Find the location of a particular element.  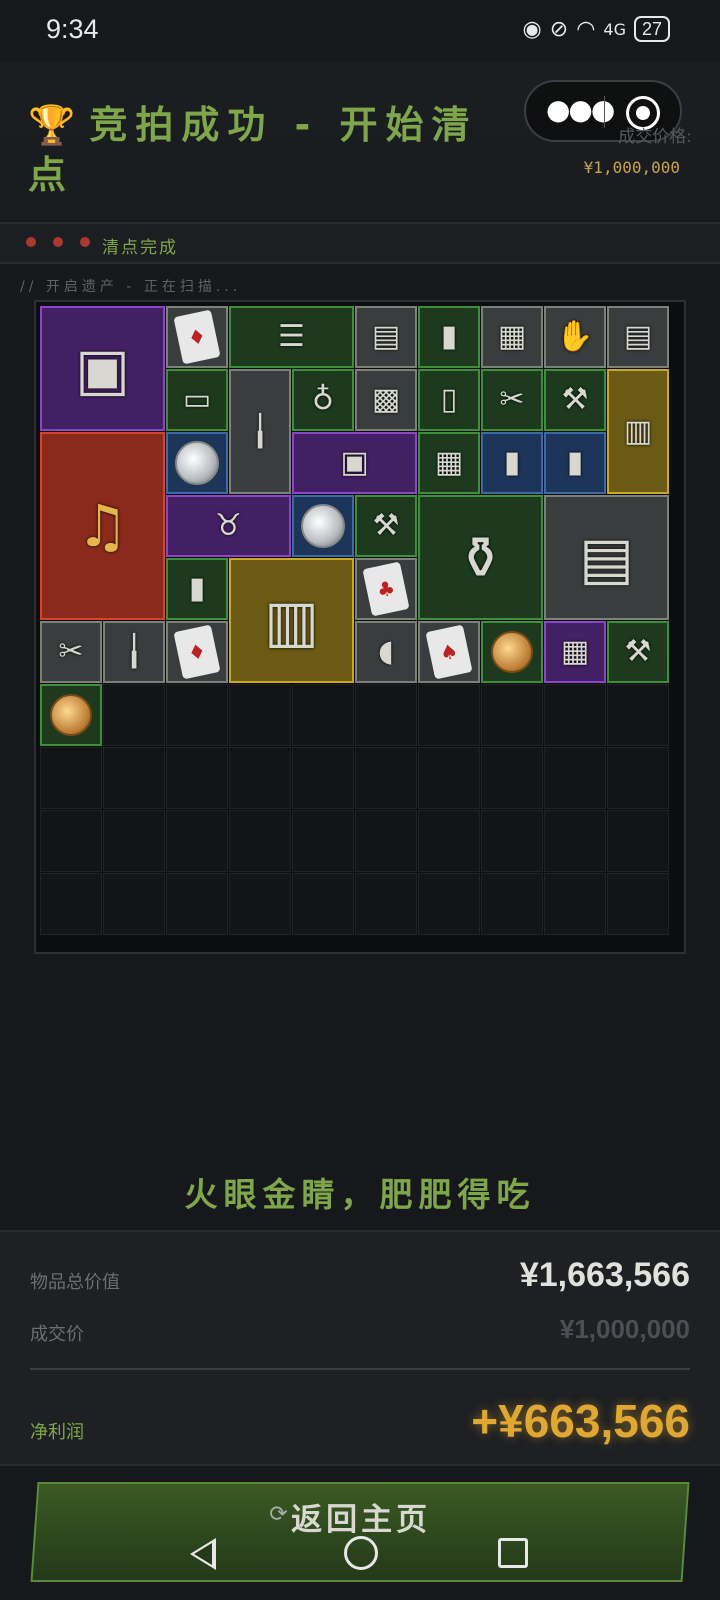

item-circuit-board: ▦ is located at coordinates (449, 463).